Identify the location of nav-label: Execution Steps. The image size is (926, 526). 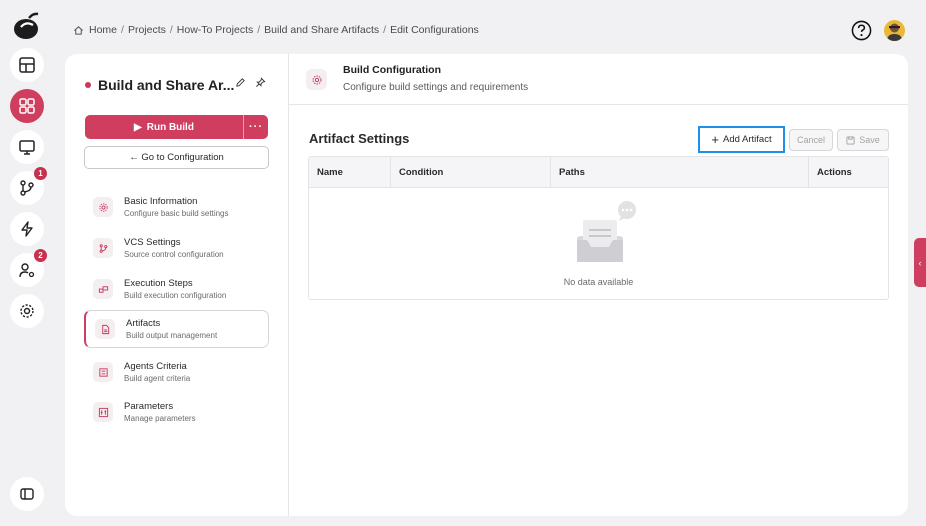
(158, 283).